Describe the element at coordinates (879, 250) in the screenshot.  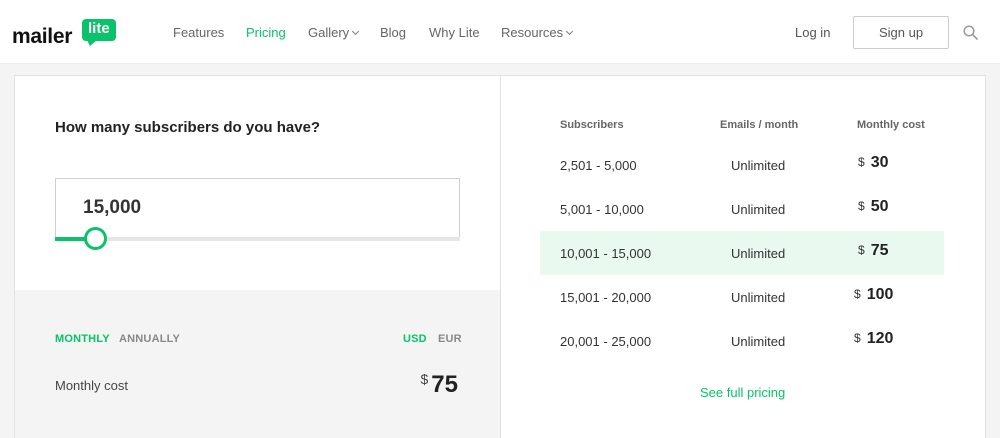
I see `row-cost-value: 75` at that location.